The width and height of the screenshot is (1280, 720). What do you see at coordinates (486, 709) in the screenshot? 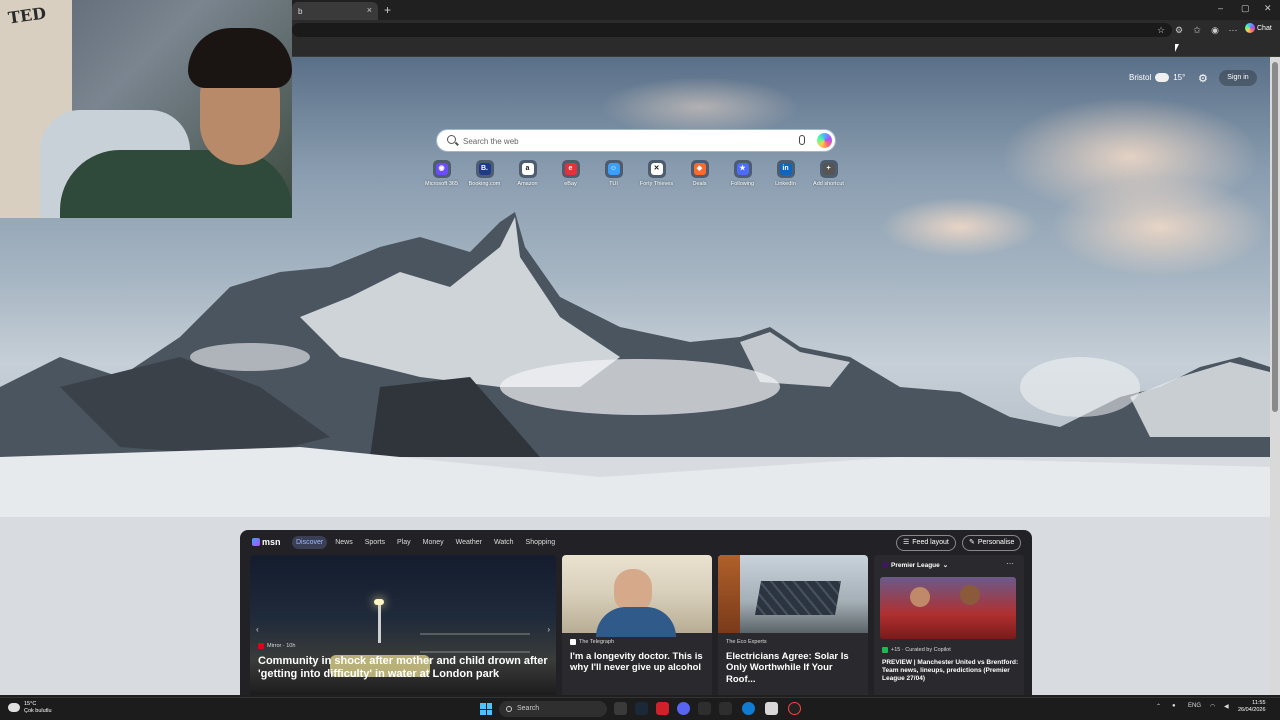
I see `windows-start-icon` at bounding box center [486, 709].